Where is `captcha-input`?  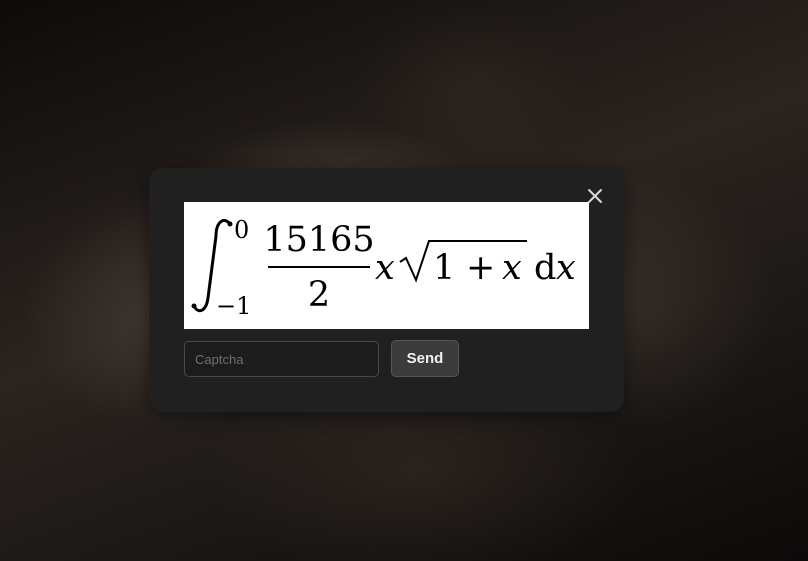 captcha-input is located at coordinates (281, 359).